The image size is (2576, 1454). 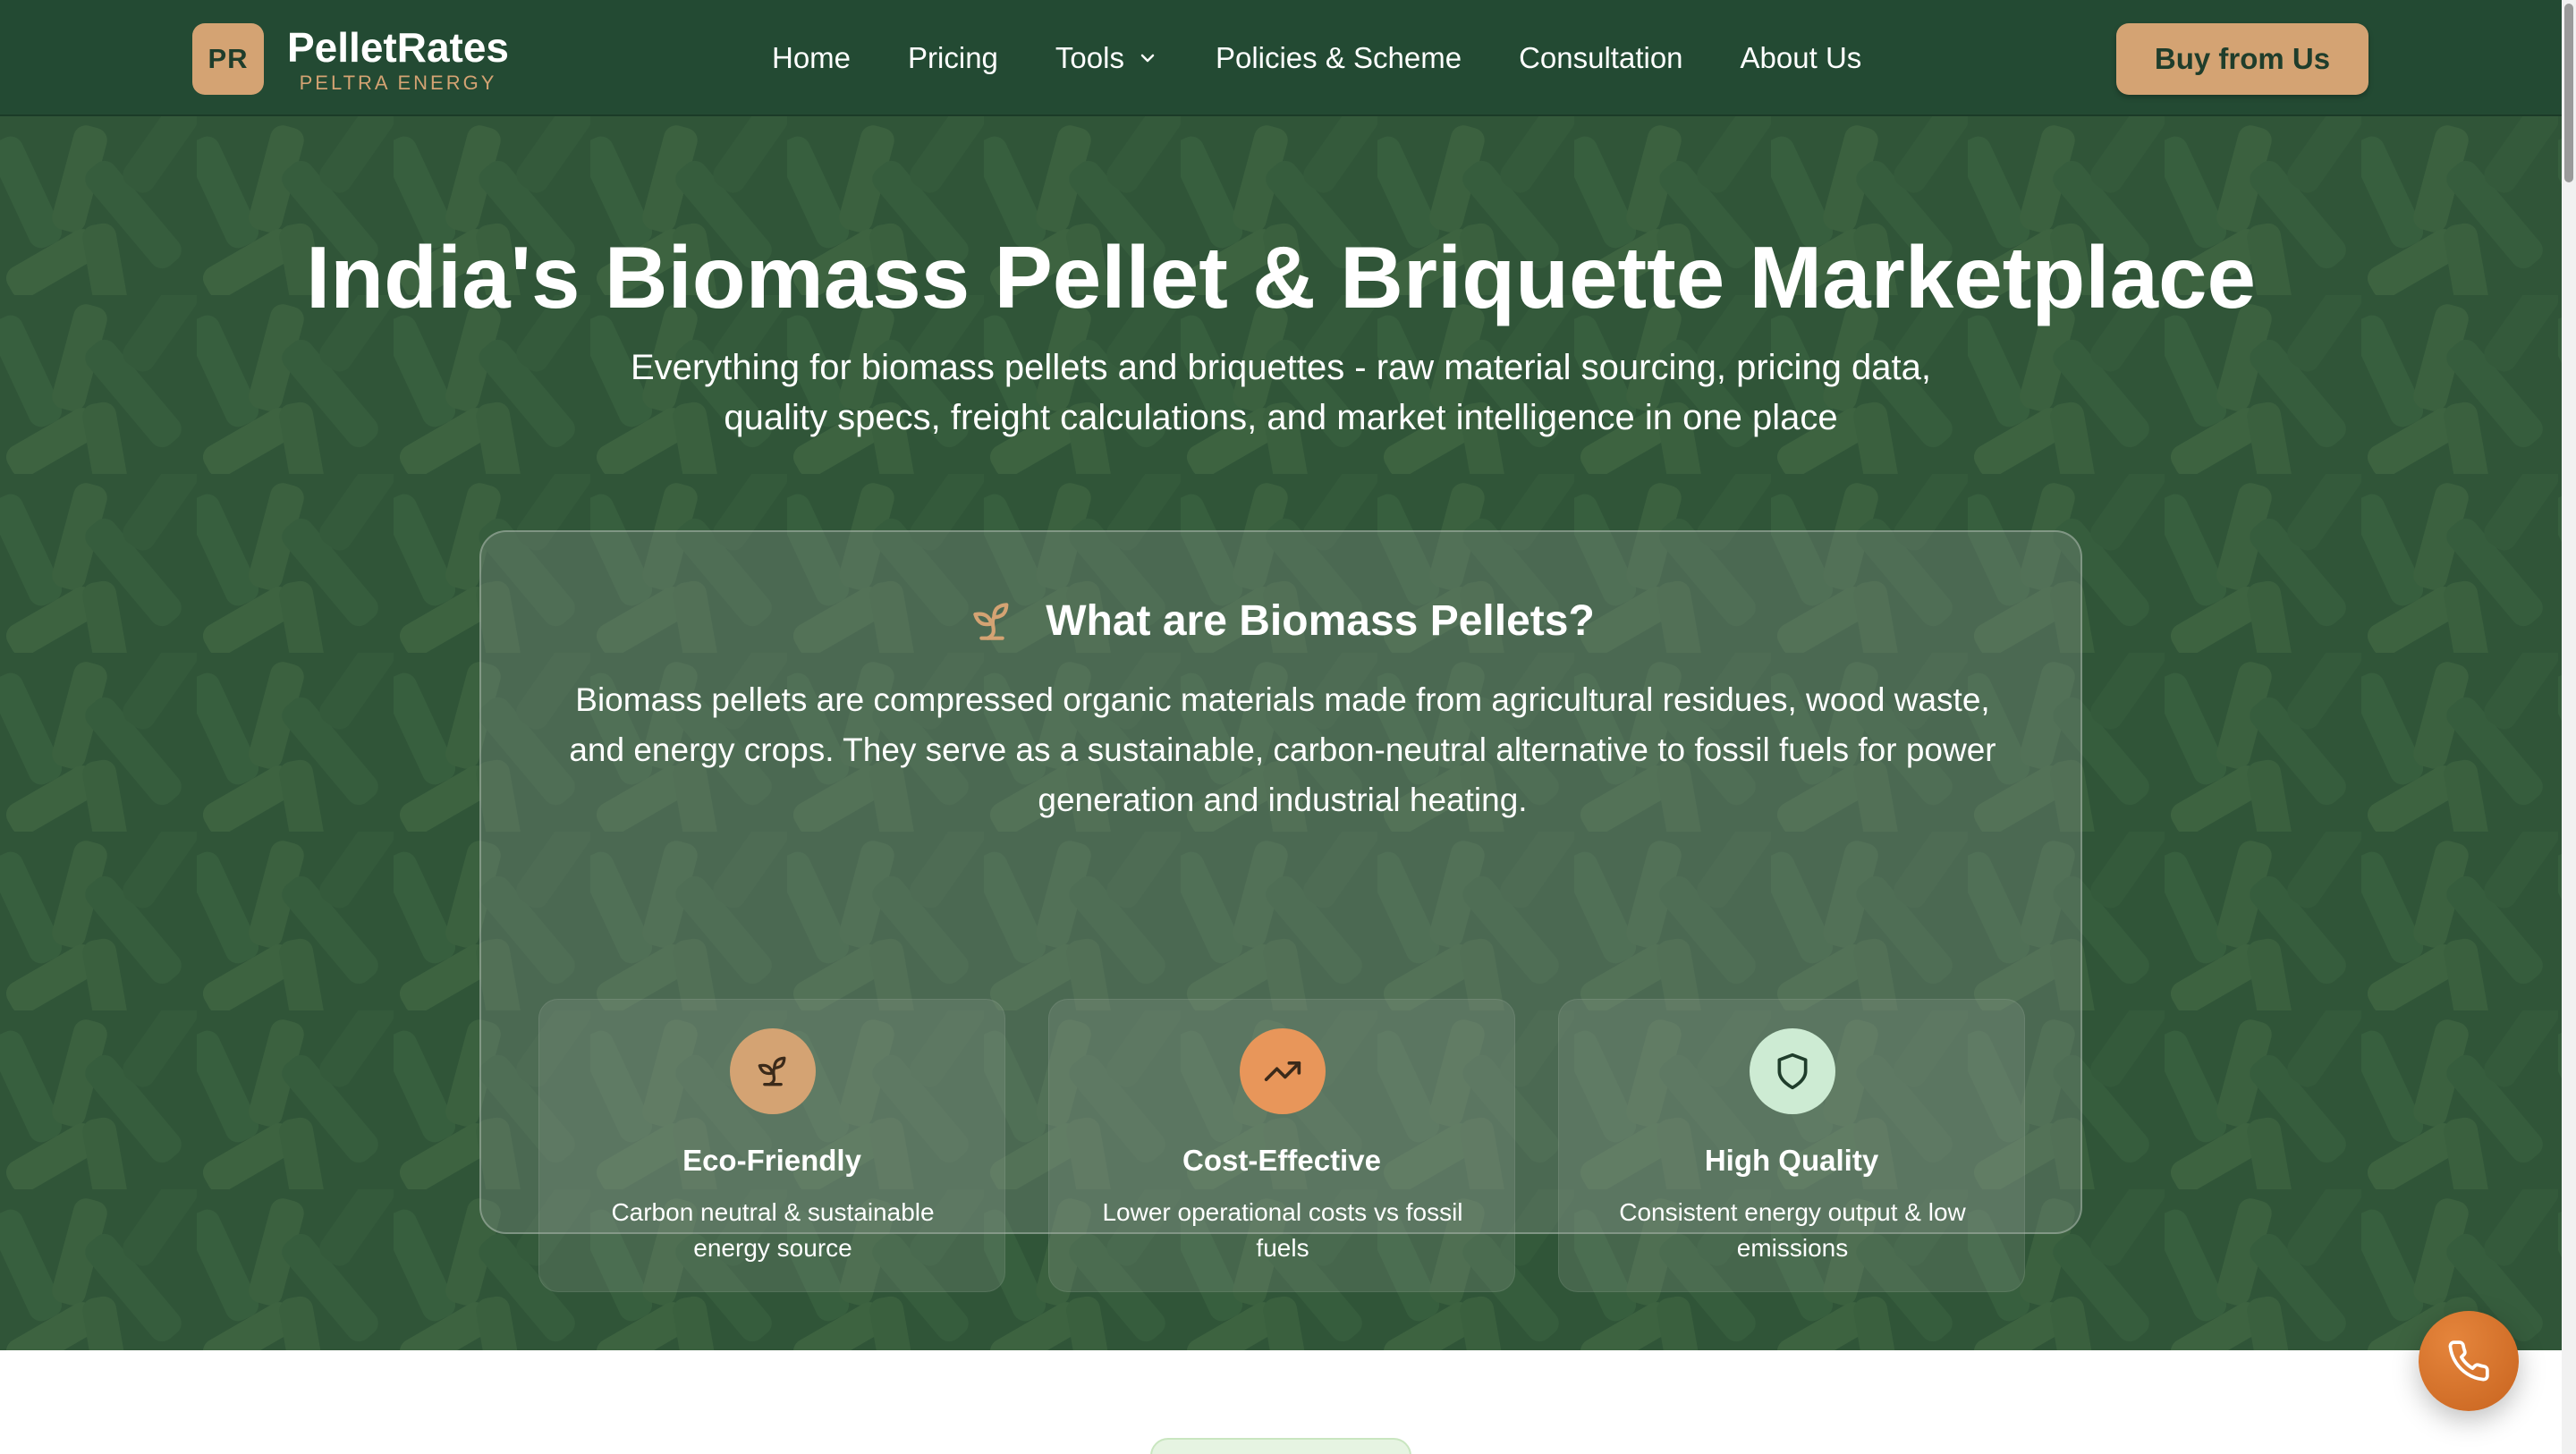 I want to click on nav-home: Home, so click(x=811, y=58).